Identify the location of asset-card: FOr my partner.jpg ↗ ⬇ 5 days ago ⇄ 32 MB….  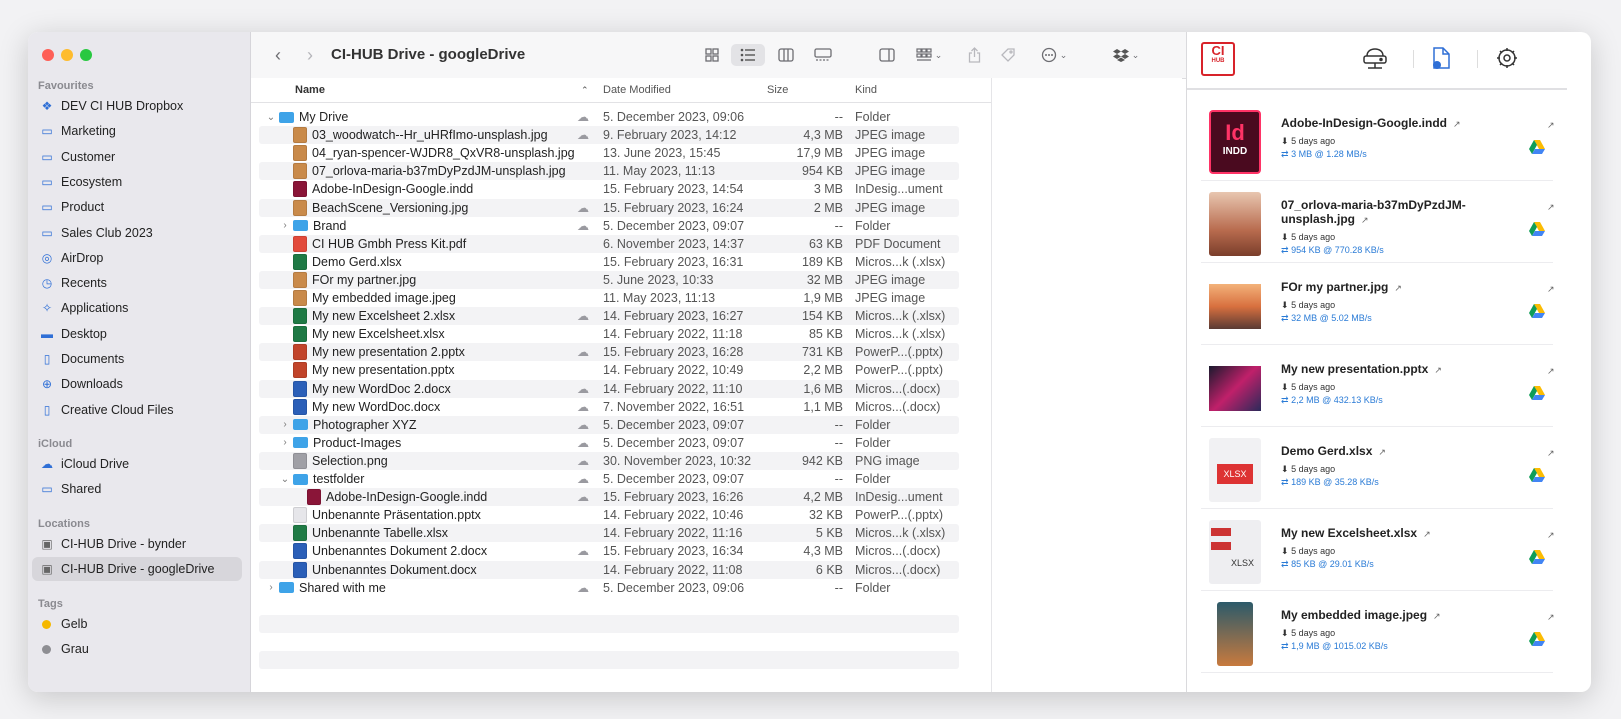
(1378, 305).